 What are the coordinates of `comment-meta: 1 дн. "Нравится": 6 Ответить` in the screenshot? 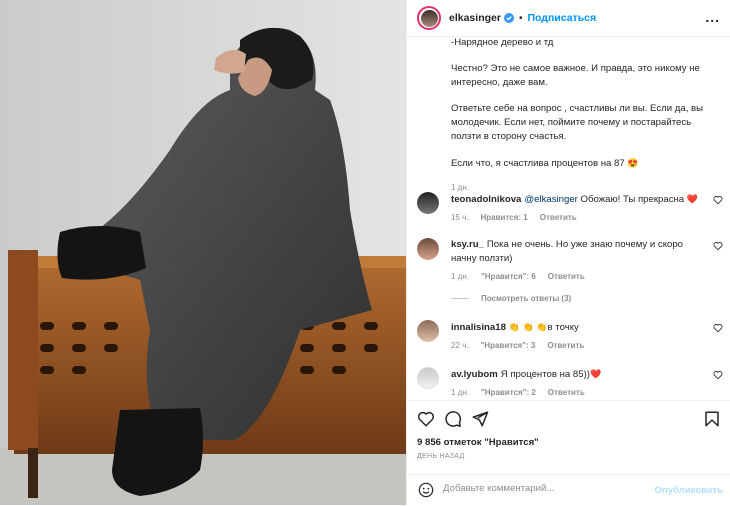 It's located at (518, 276).